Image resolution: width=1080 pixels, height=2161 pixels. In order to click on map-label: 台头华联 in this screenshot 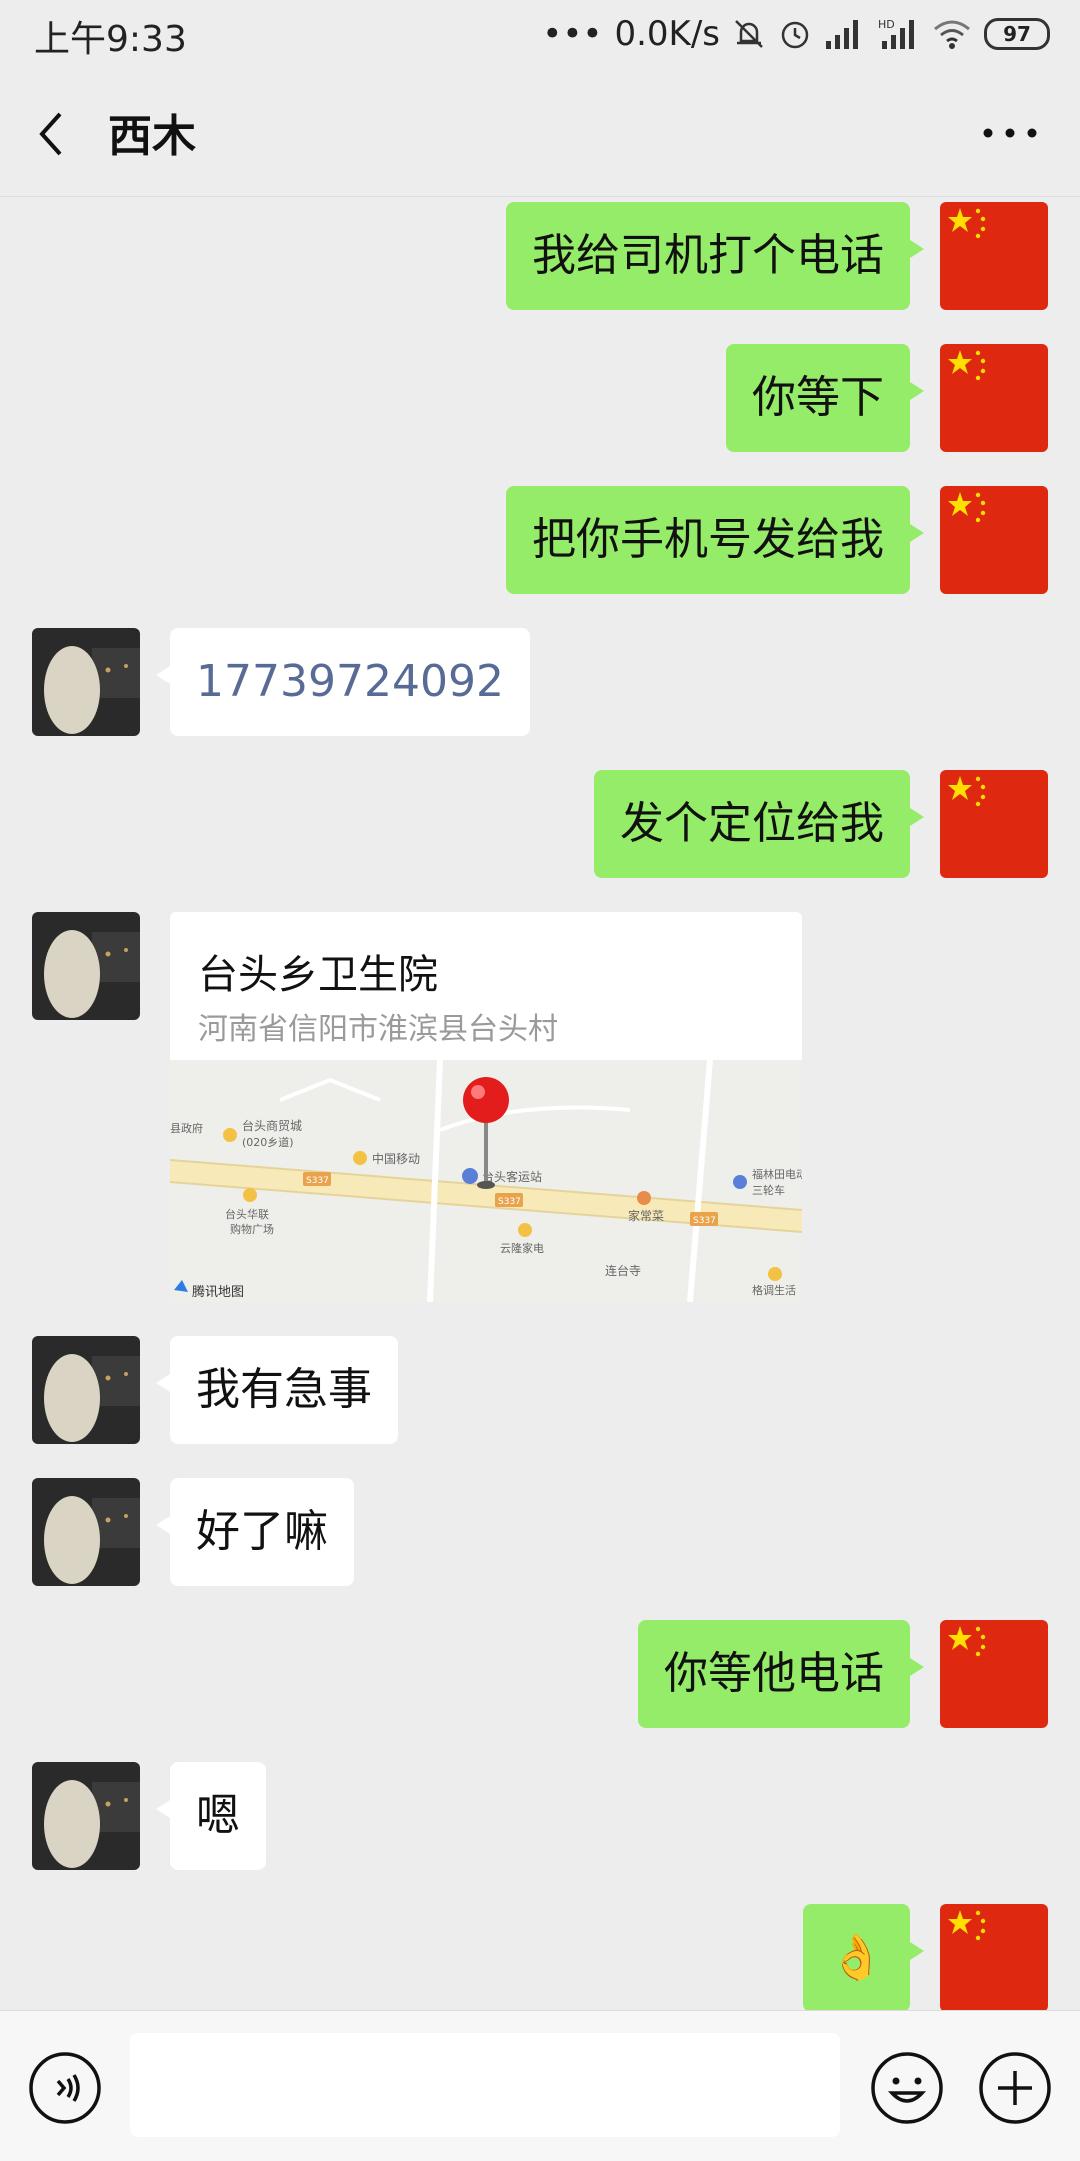, I will do `click(247, 1214)`.